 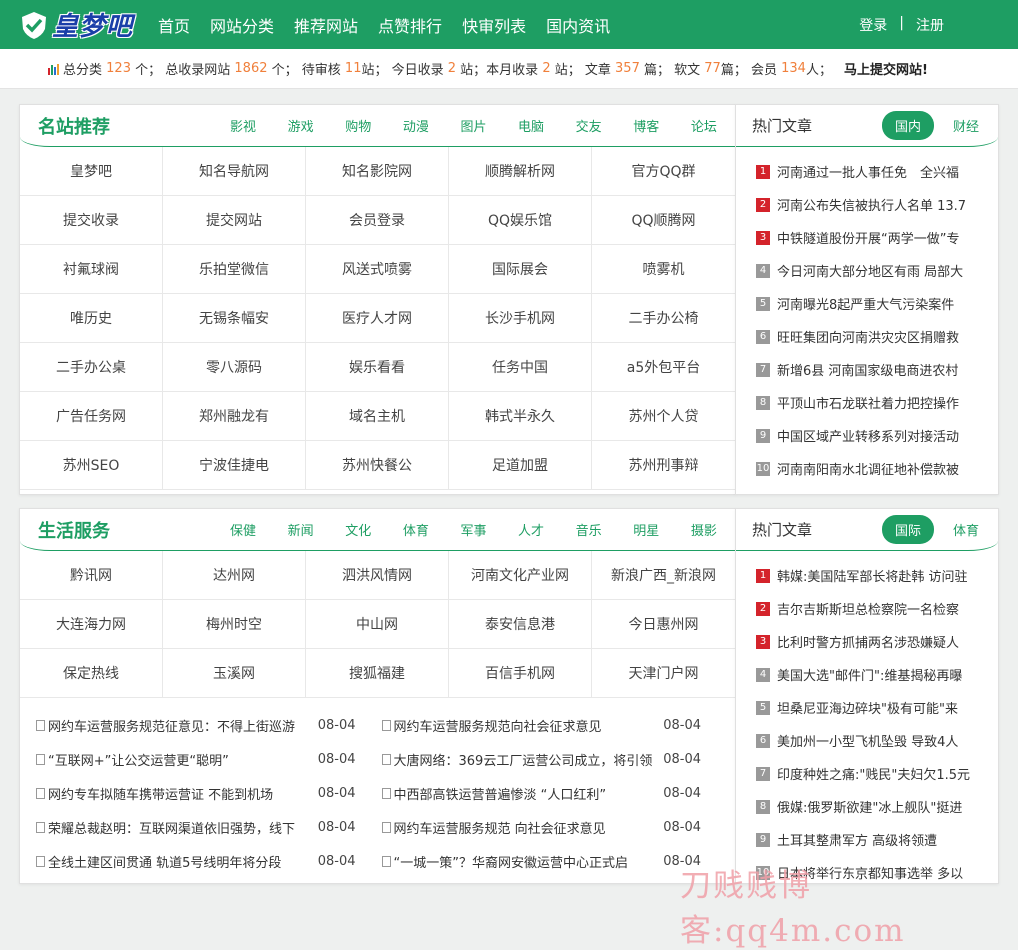 I want to click on site-link: 提交收录, so click(x=91, y=220).